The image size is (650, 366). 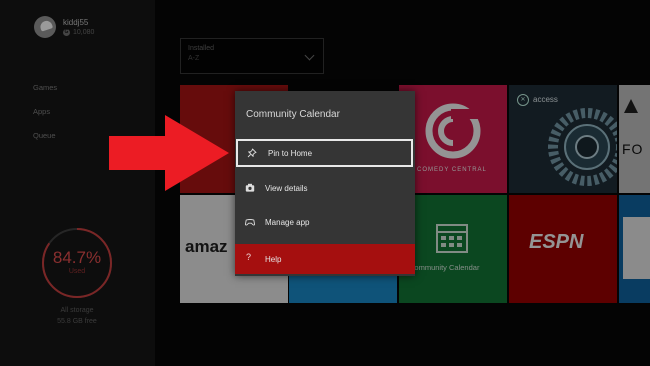 I want to click on menu-item-pin-to-home: Pin to Home, so click(x=324, y=153).